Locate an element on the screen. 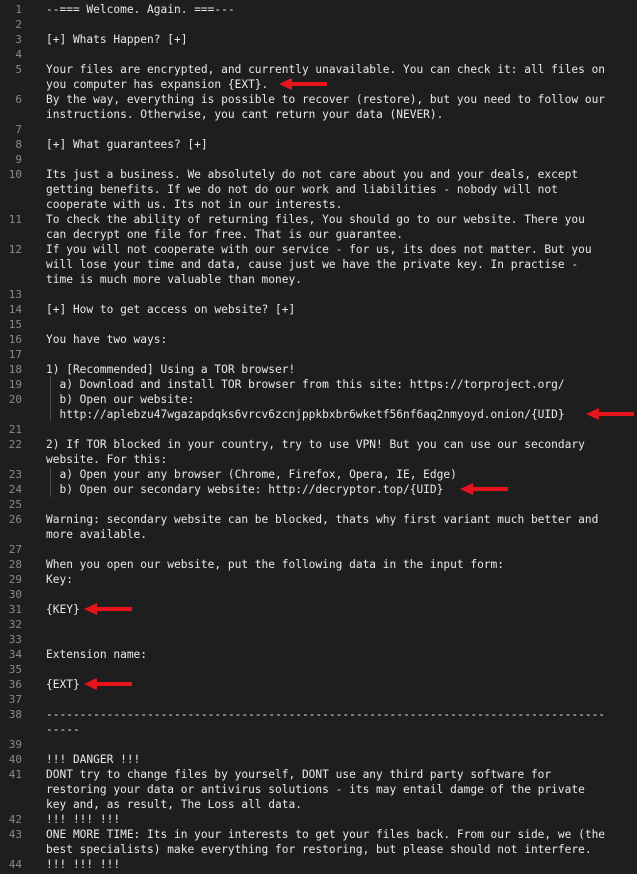  line-number: 36 is located at coordinates (15, 684).